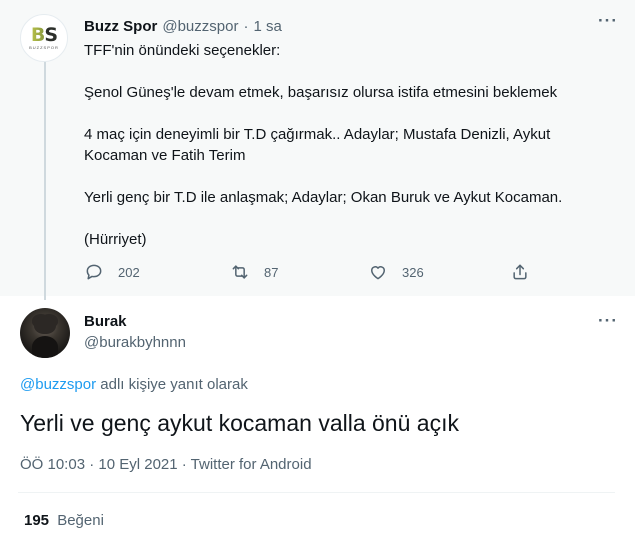  What do you see at coordinates (112, 272) in the screenshot?
I see `reply-button: 202` at bounding box center [112, 272].